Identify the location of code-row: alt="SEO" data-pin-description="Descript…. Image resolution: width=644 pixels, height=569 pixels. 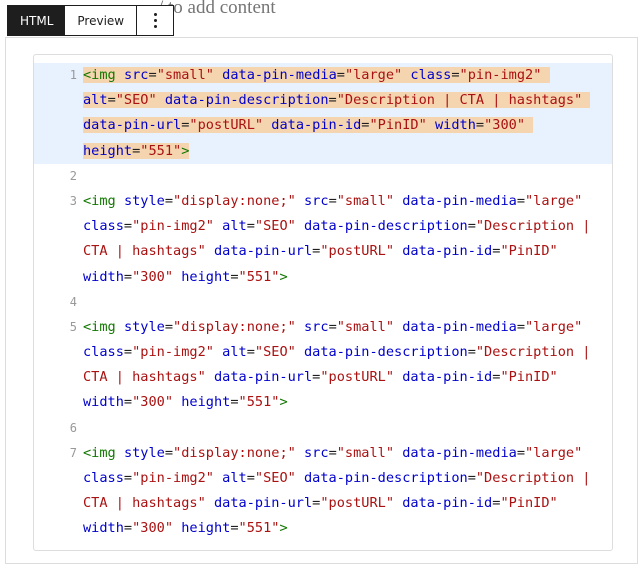
(338, 100).